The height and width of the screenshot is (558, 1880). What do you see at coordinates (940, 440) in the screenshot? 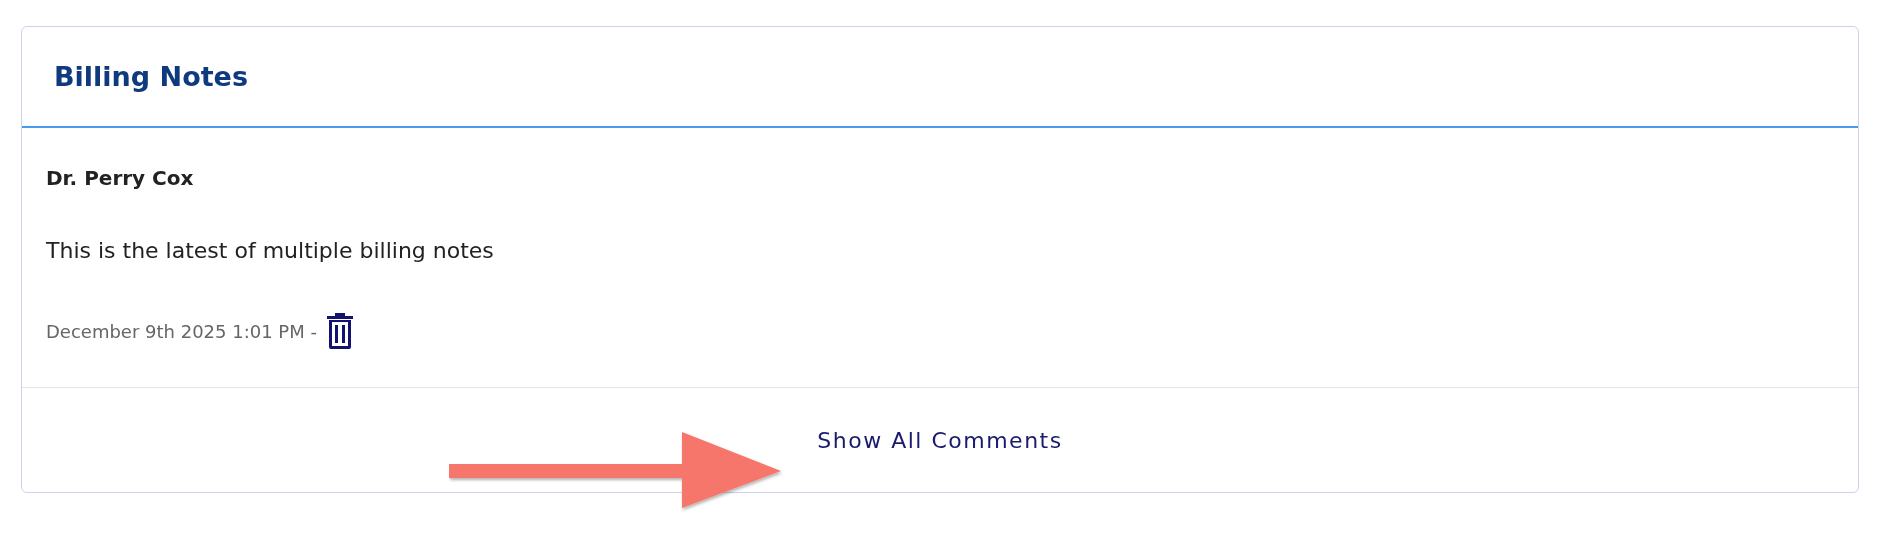
I see `show-all-comments-link: Show All Comments` at bounding box center [940, 440].